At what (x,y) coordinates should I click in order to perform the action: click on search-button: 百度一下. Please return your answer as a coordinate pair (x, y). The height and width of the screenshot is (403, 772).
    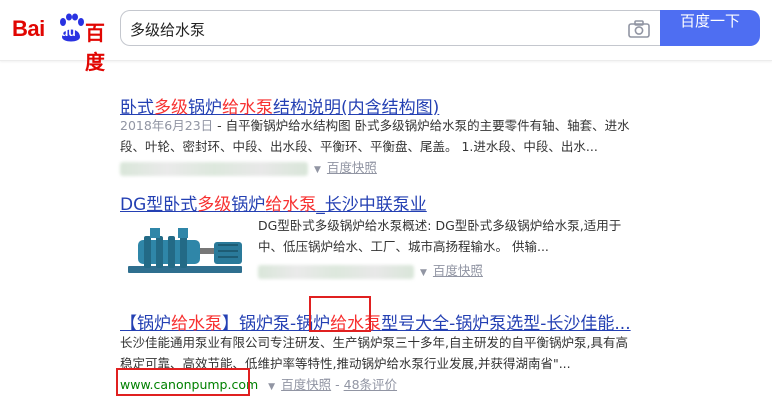
    Looking at the image, I should click on (710, 28).